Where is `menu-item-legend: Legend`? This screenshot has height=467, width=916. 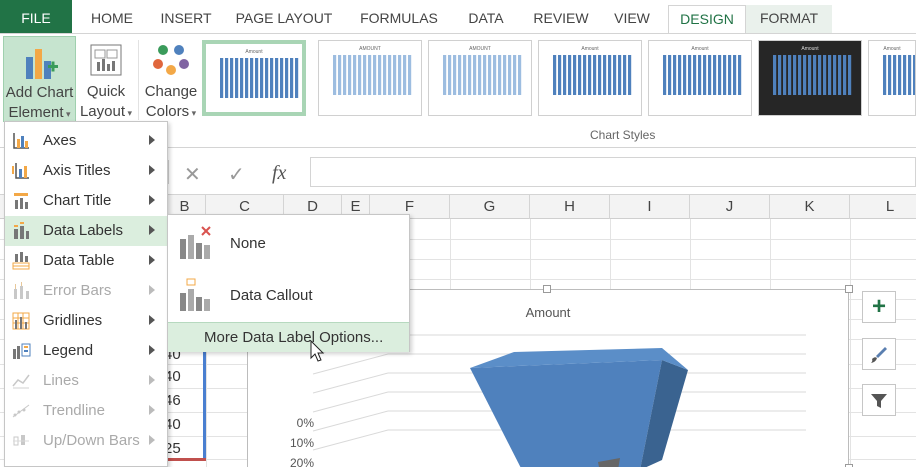 menu-item-legend: Legend is located at coordinates (86, 351).